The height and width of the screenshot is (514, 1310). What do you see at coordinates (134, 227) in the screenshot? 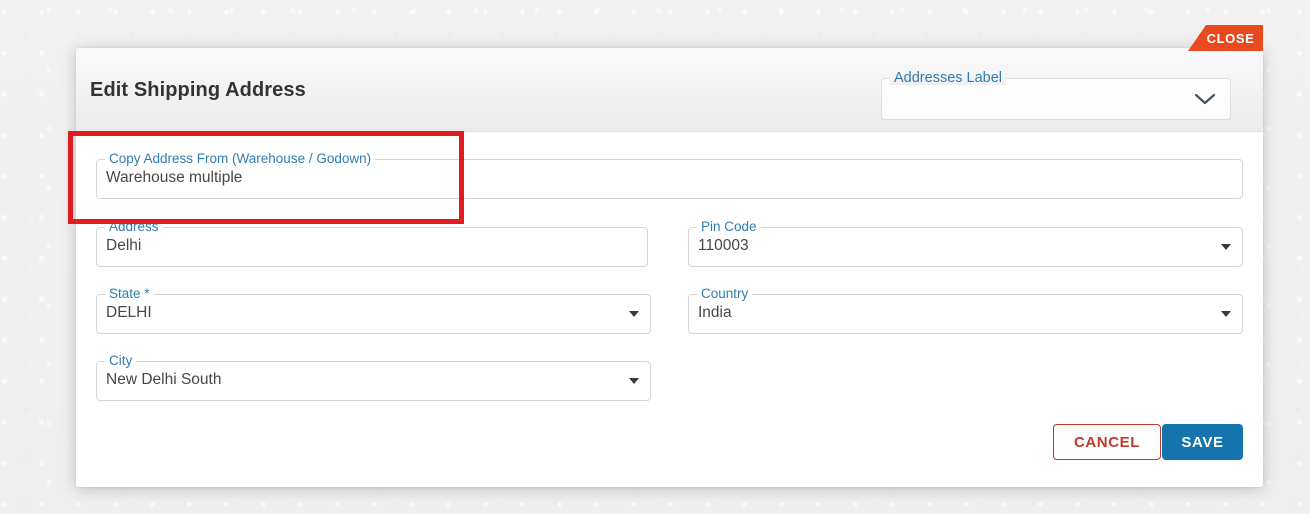
I see `address-label: Address` at bounding box center [134, 227].